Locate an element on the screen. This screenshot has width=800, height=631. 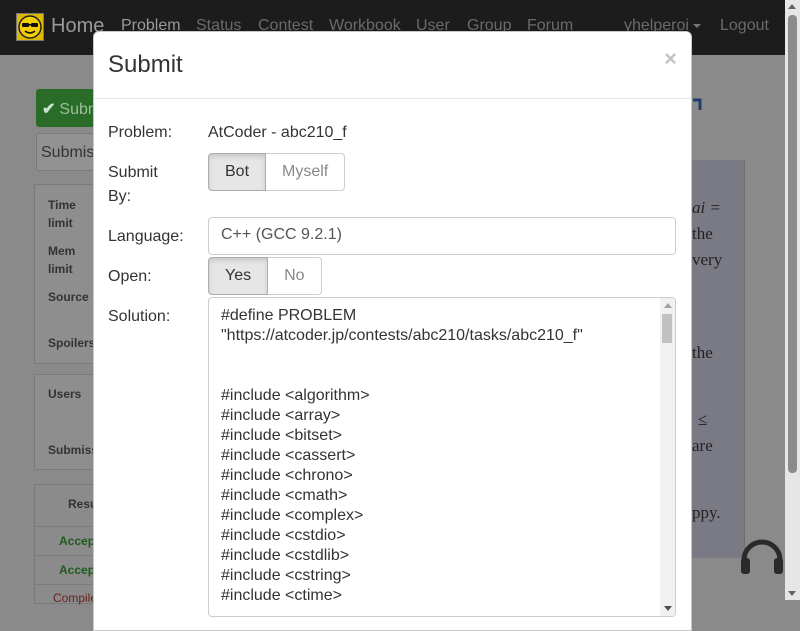
submit-by-myself-button: Myself is located at coordinates (306, 172).